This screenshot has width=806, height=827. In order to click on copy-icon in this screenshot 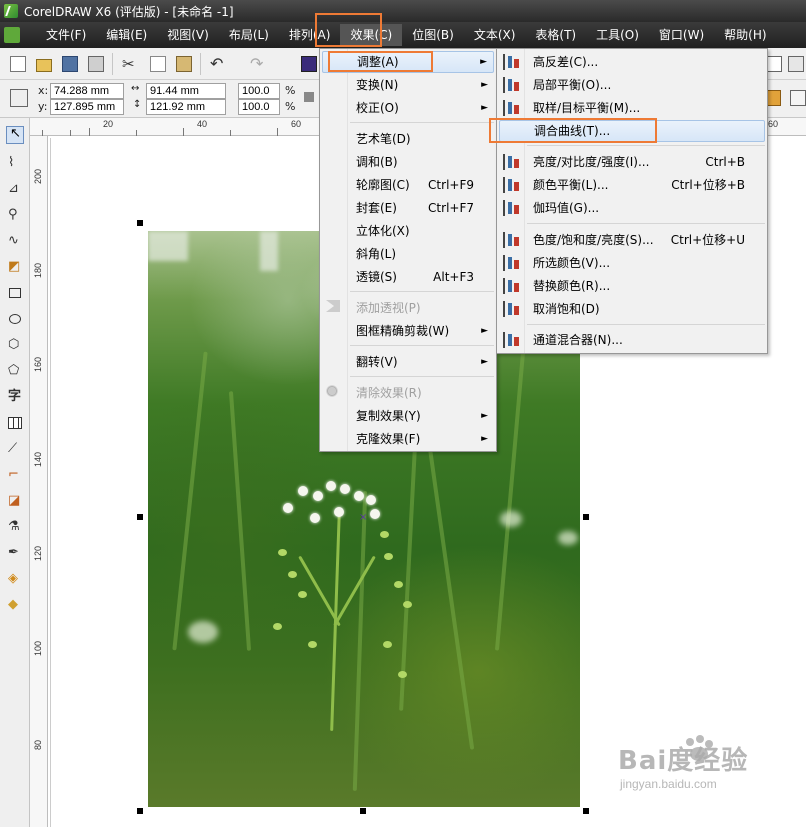, I will do `click(158, 64)`.